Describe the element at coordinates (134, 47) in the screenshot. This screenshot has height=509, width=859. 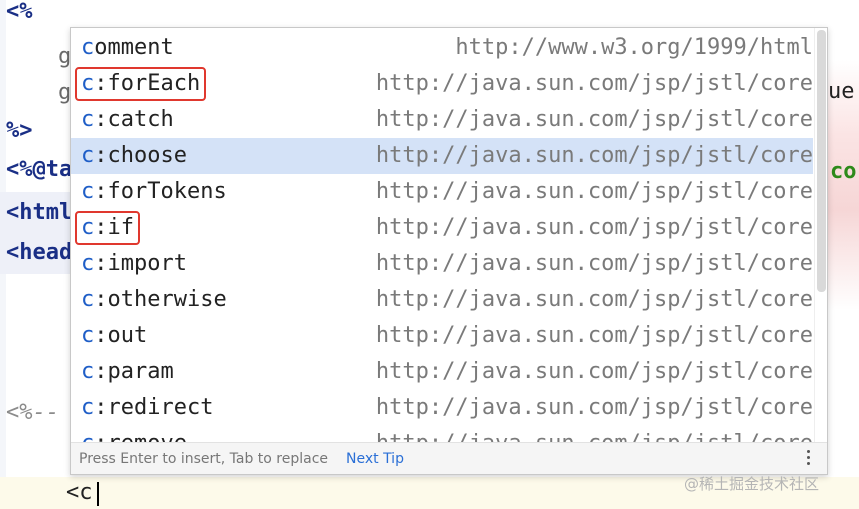
I see `completion-item-rest: omment` at that location.